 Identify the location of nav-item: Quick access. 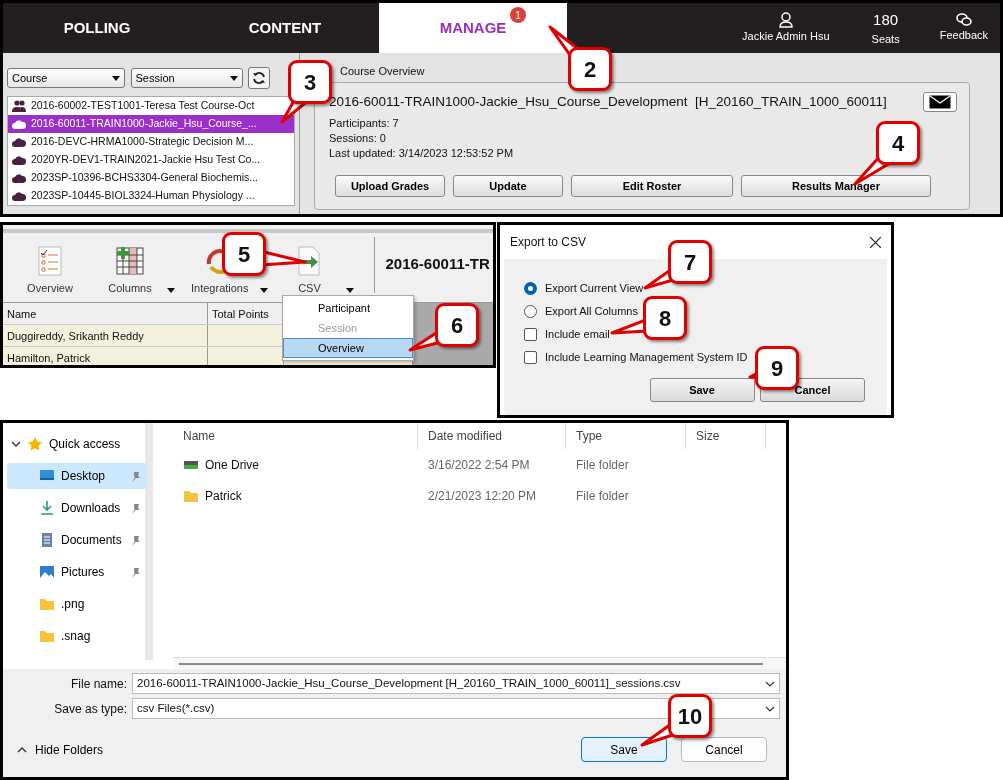
(73, 444).